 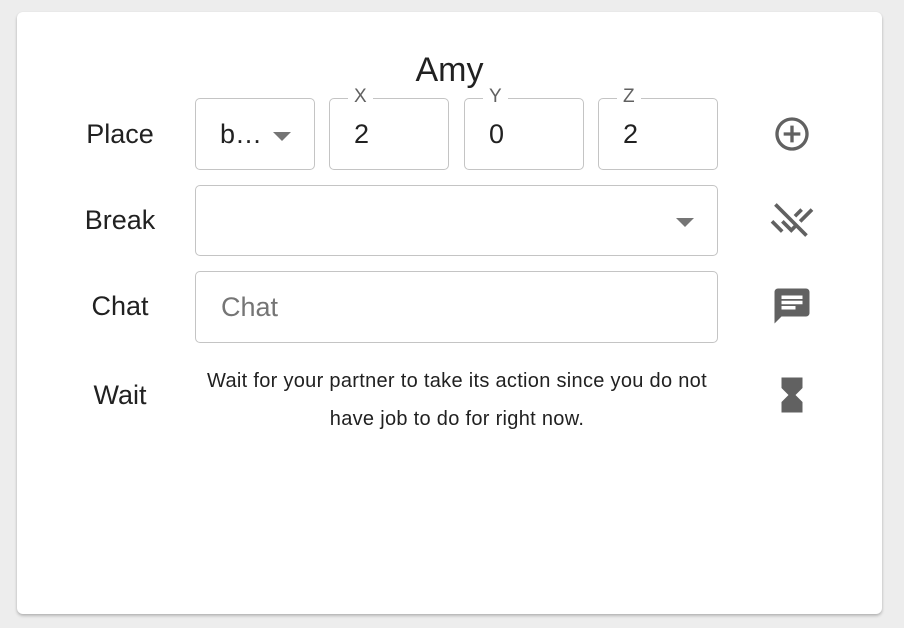 I want to click on z-coordinate-field: Z 2, so click(x=658, y=128).